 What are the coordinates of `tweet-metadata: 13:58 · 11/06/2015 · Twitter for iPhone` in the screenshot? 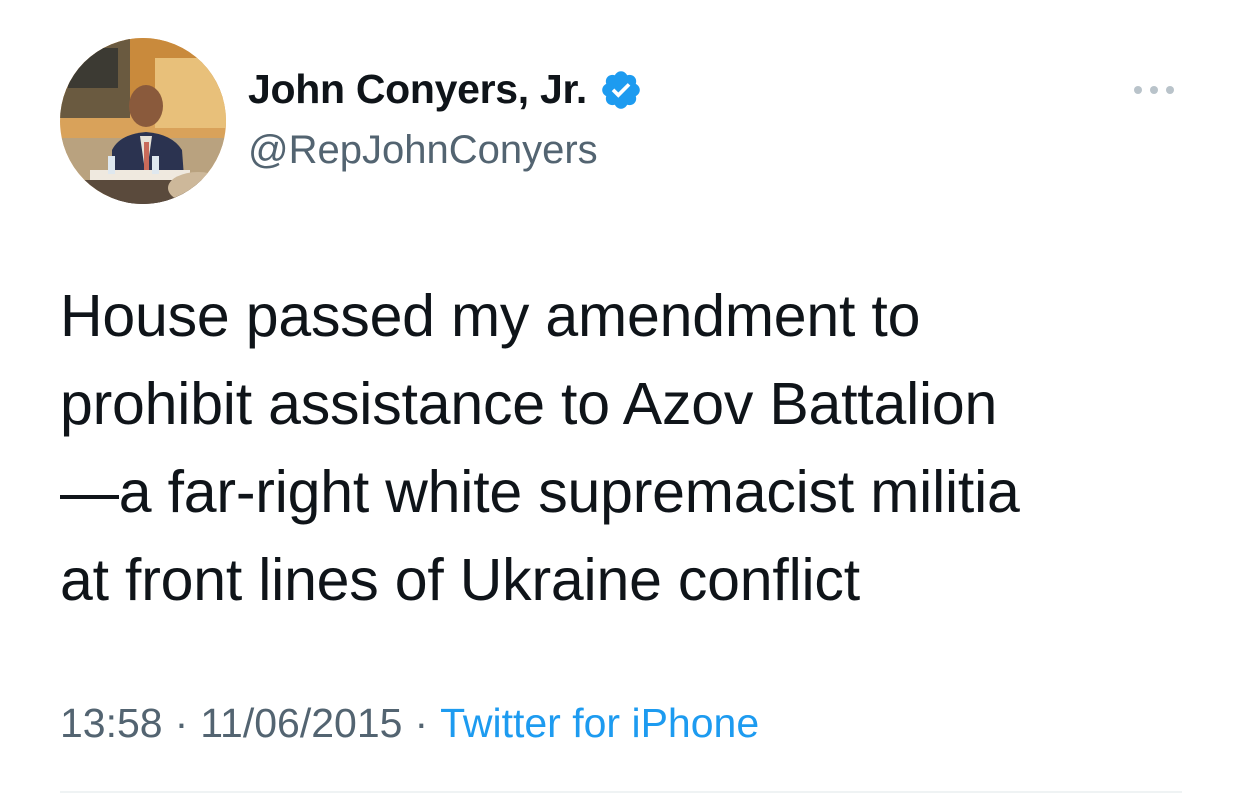 It's located at (409, 723).